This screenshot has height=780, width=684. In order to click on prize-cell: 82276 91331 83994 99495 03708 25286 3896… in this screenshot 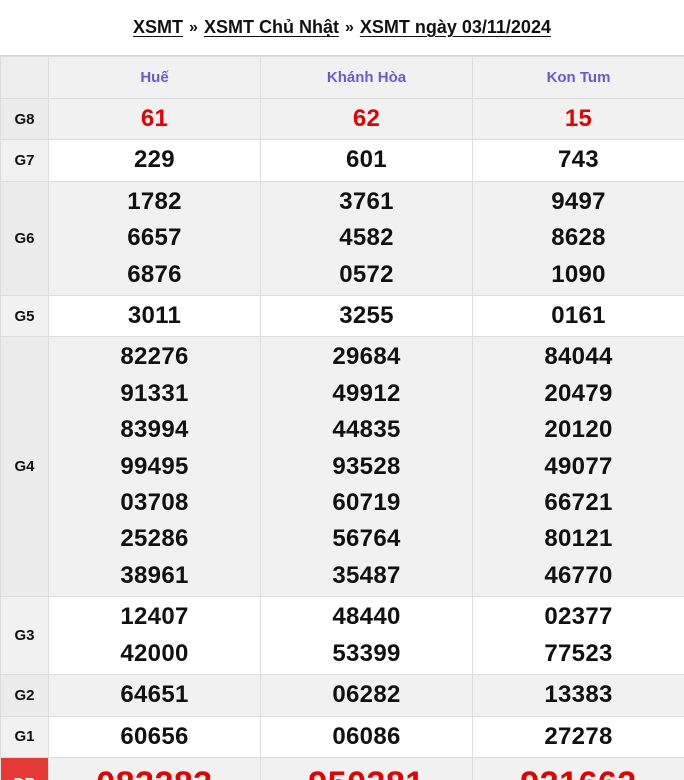, I will do `click(154, 467)`.